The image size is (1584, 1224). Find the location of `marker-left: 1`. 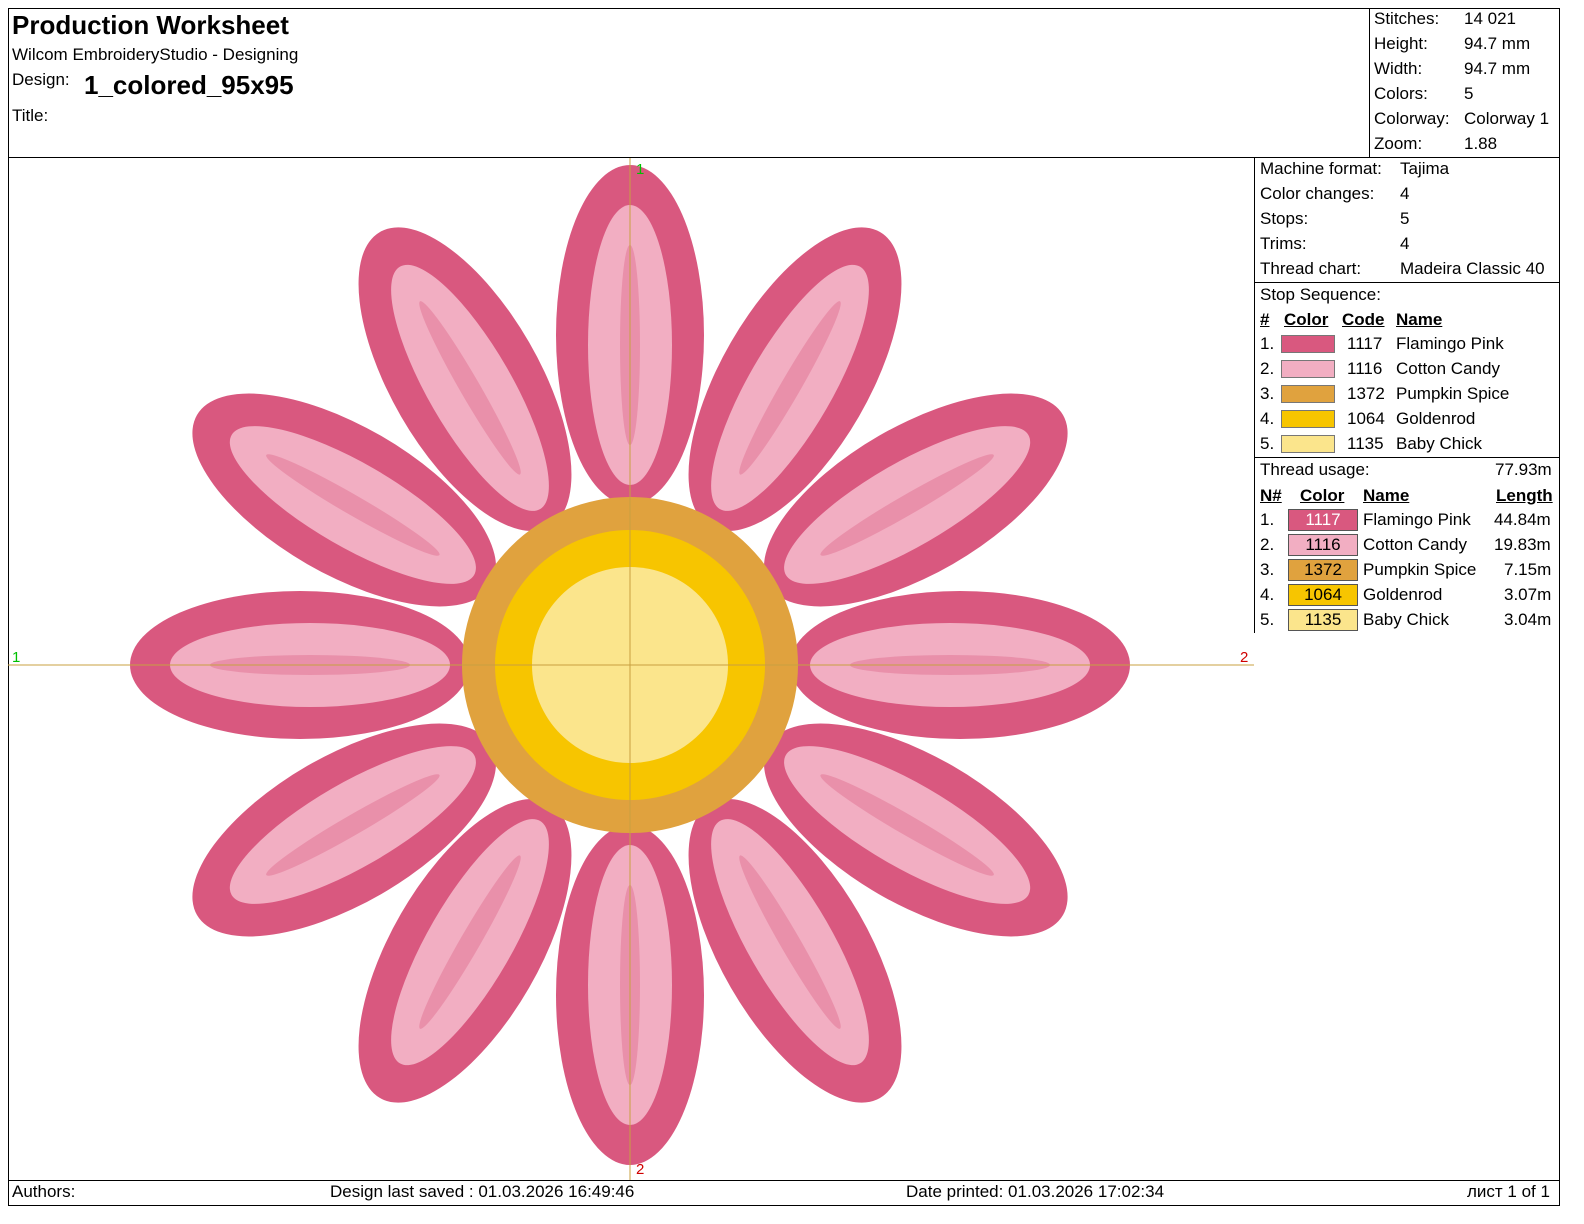

marker-left: 1 is located at coordinates (16, 657).